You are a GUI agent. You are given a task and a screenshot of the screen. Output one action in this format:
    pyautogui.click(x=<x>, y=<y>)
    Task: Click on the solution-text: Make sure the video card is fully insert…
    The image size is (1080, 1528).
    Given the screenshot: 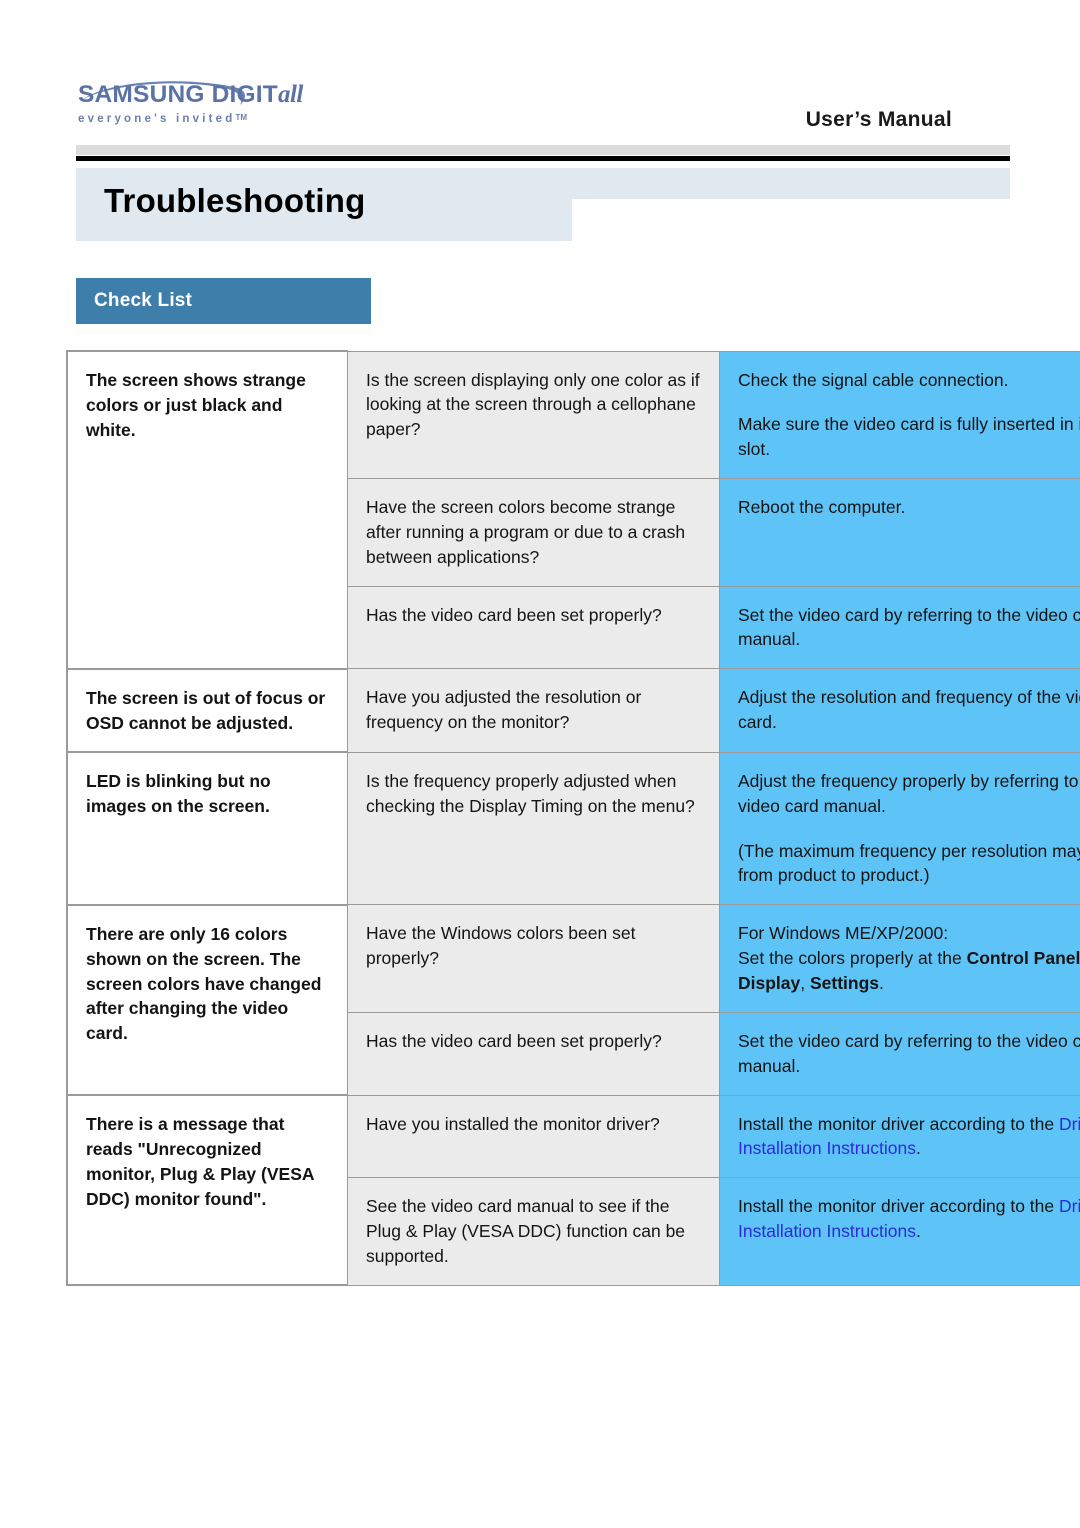 What is the action you would take?
    pyautogui.click(x=909, y=437)
    